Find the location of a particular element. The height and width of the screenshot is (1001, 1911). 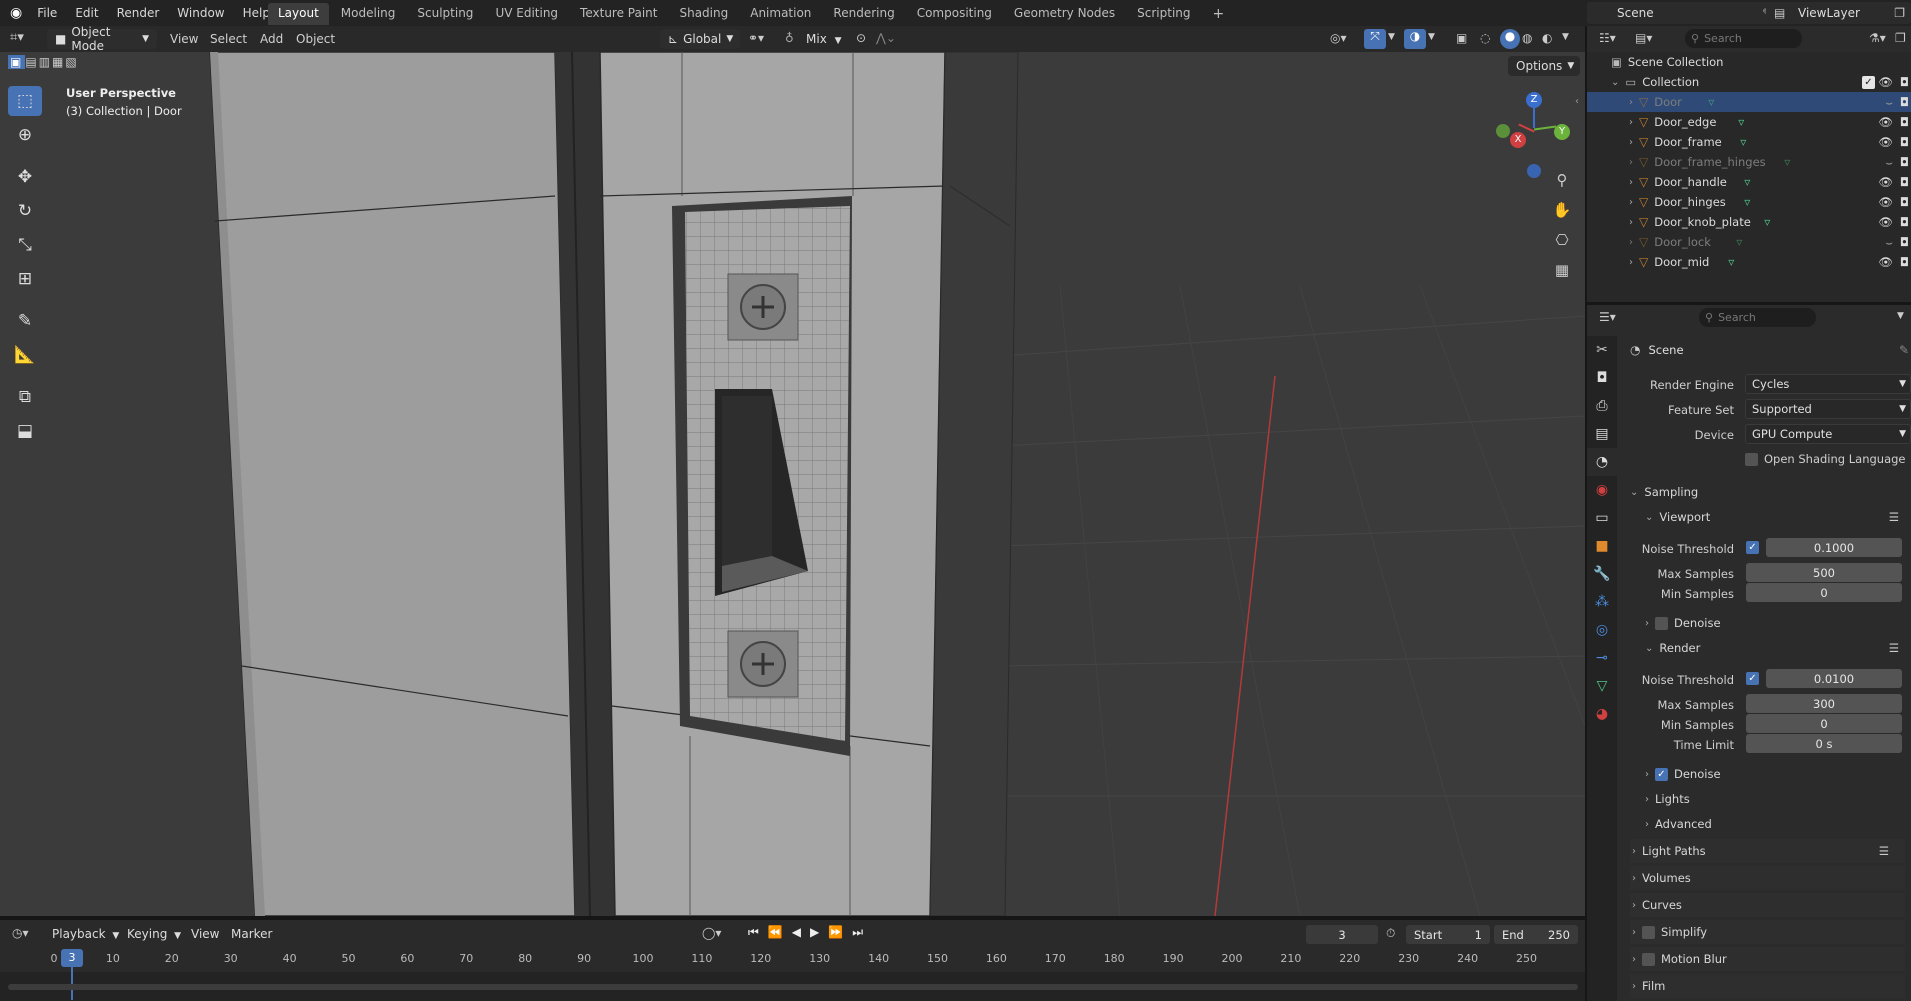

tab-uv-editing: UV Editing is located at coordinates (526, 14).